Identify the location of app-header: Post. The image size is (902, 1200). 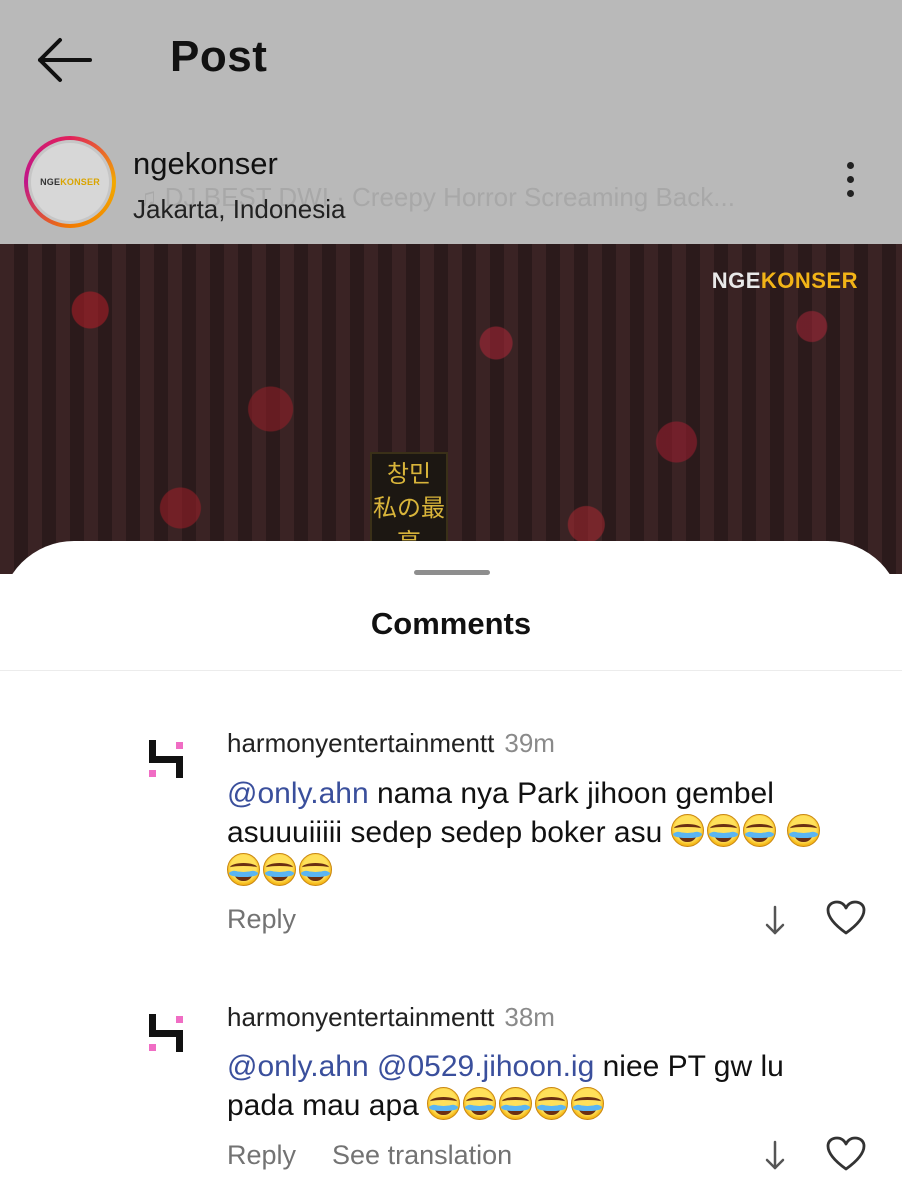
(451, 59).